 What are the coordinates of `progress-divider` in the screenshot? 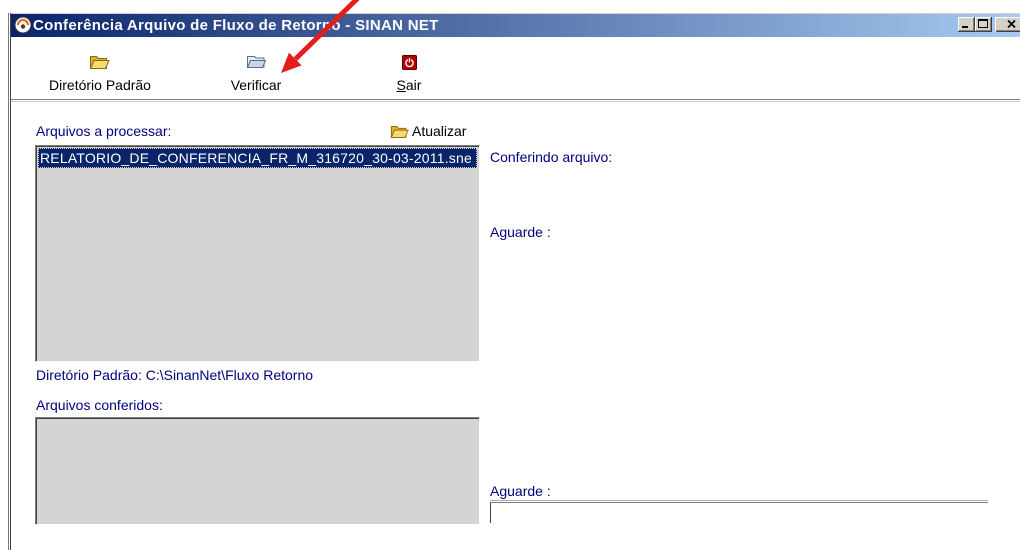 It's located at (739, 500).